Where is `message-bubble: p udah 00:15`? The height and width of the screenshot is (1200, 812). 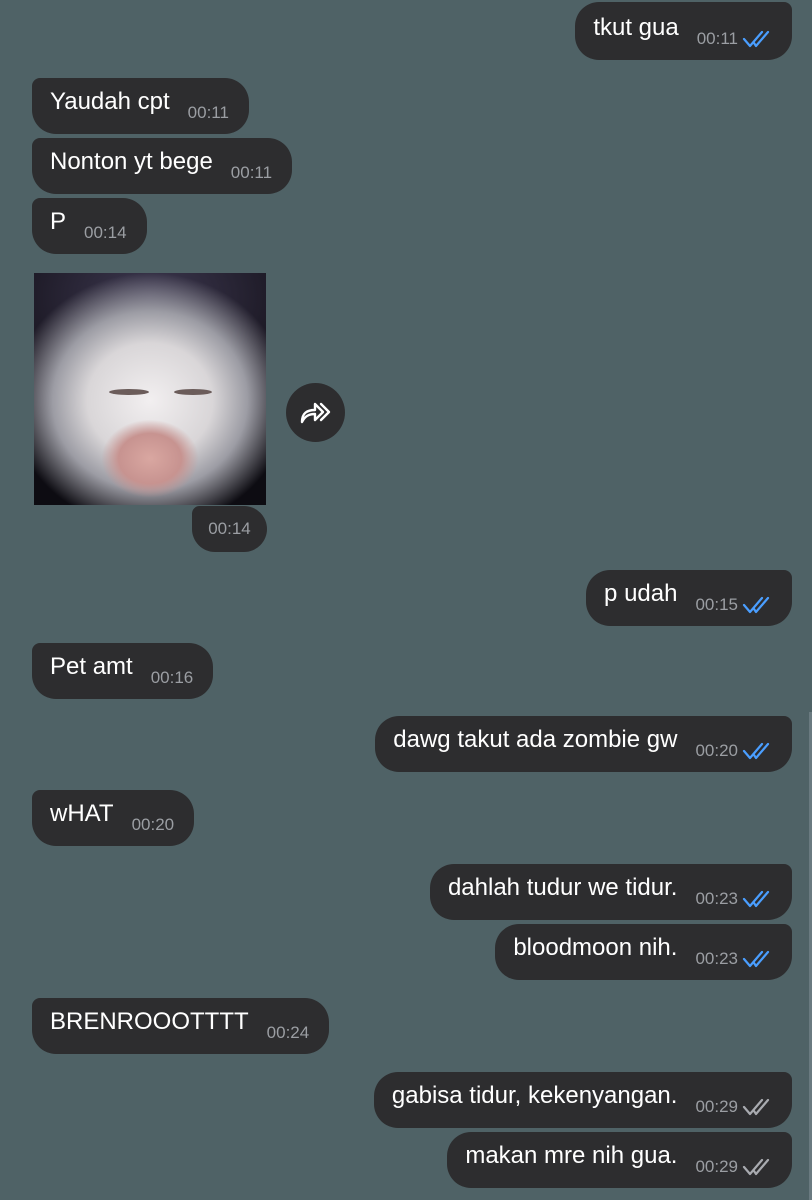 message-bubble: p udah 00:15 is located at coordinates (689, 598).